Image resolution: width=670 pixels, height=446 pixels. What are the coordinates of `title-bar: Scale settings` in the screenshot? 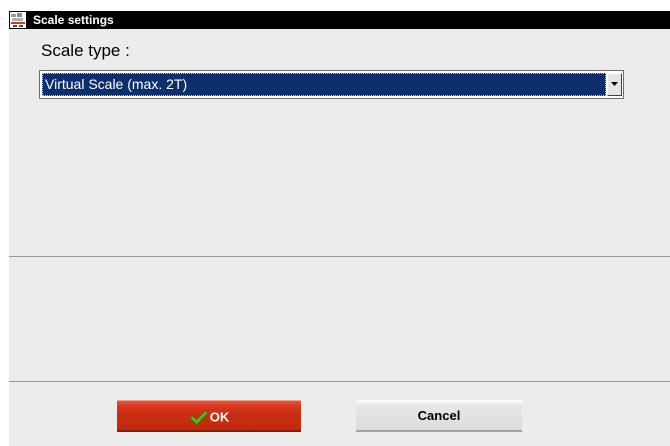 It's located at (339, 20).